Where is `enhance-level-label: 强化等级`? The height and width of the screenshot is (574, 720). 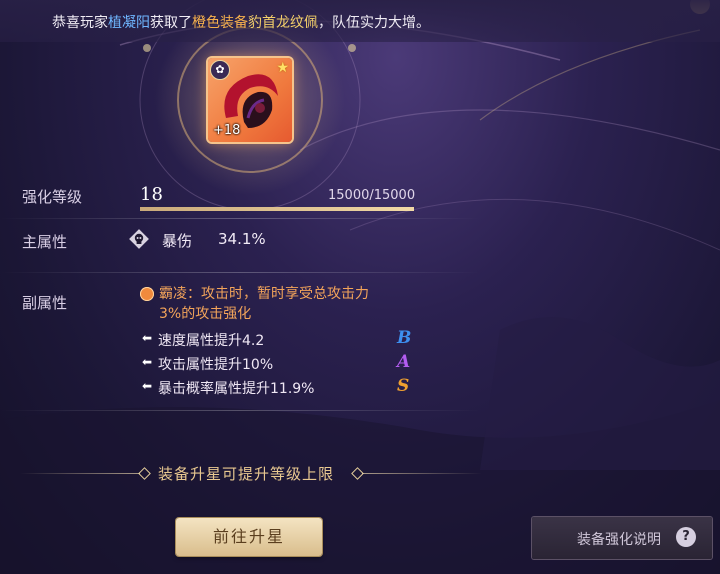 enhance-level-label: 强化等级 is located at coordinates (52, 197).